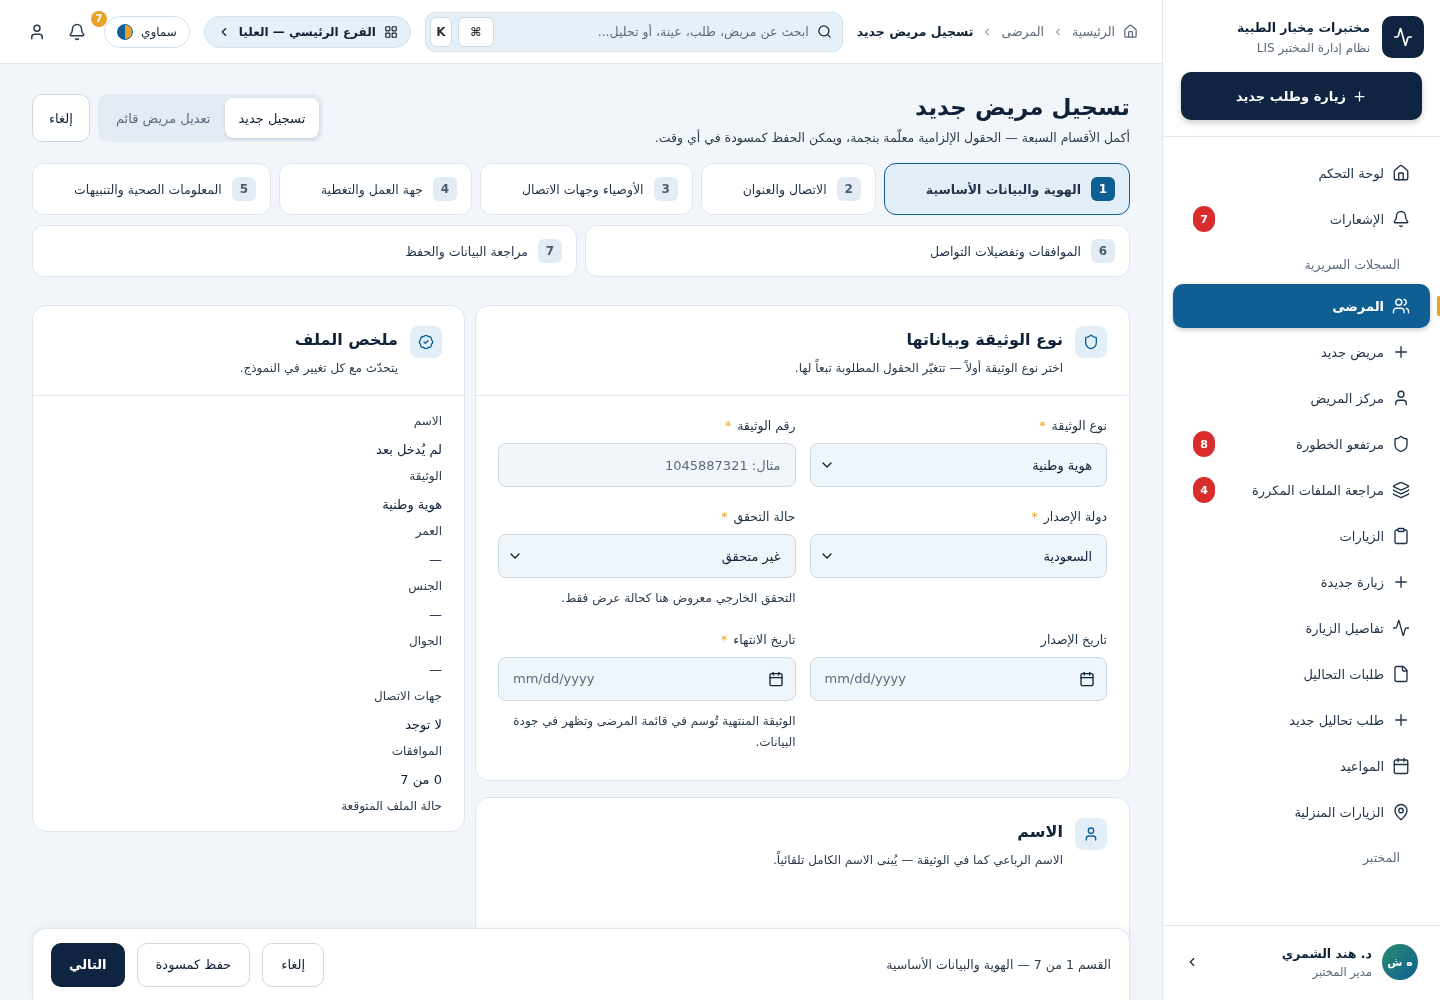 Image resolution: width=1440 pixels, height=1000 pixels. I want to click on card-subtitle: يتحدّث مع كل تغيير في النموذج., so click(318, 368).